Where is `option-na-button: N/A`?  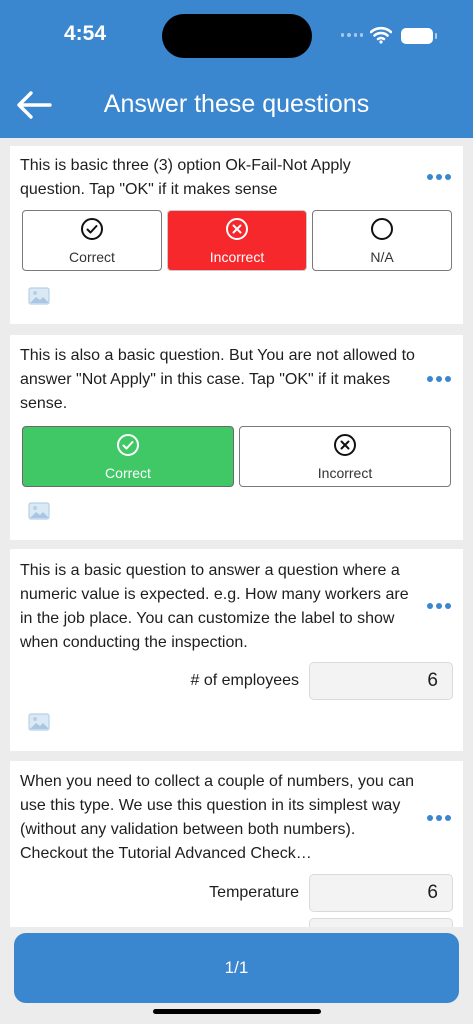 option-na-button: N/A is located at coordinates (382, 240).